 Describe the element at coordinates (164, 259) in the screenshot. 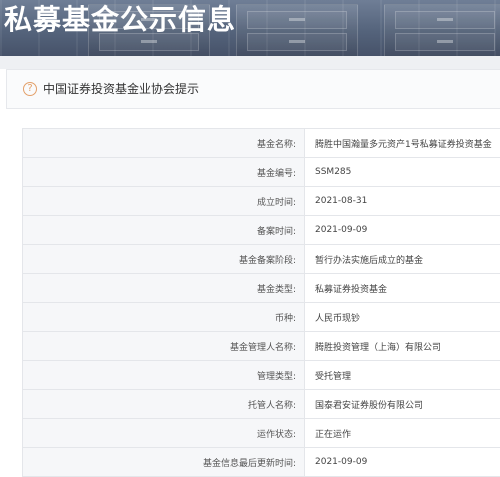

I see `field-label: 基金备案阶段:` at that location.